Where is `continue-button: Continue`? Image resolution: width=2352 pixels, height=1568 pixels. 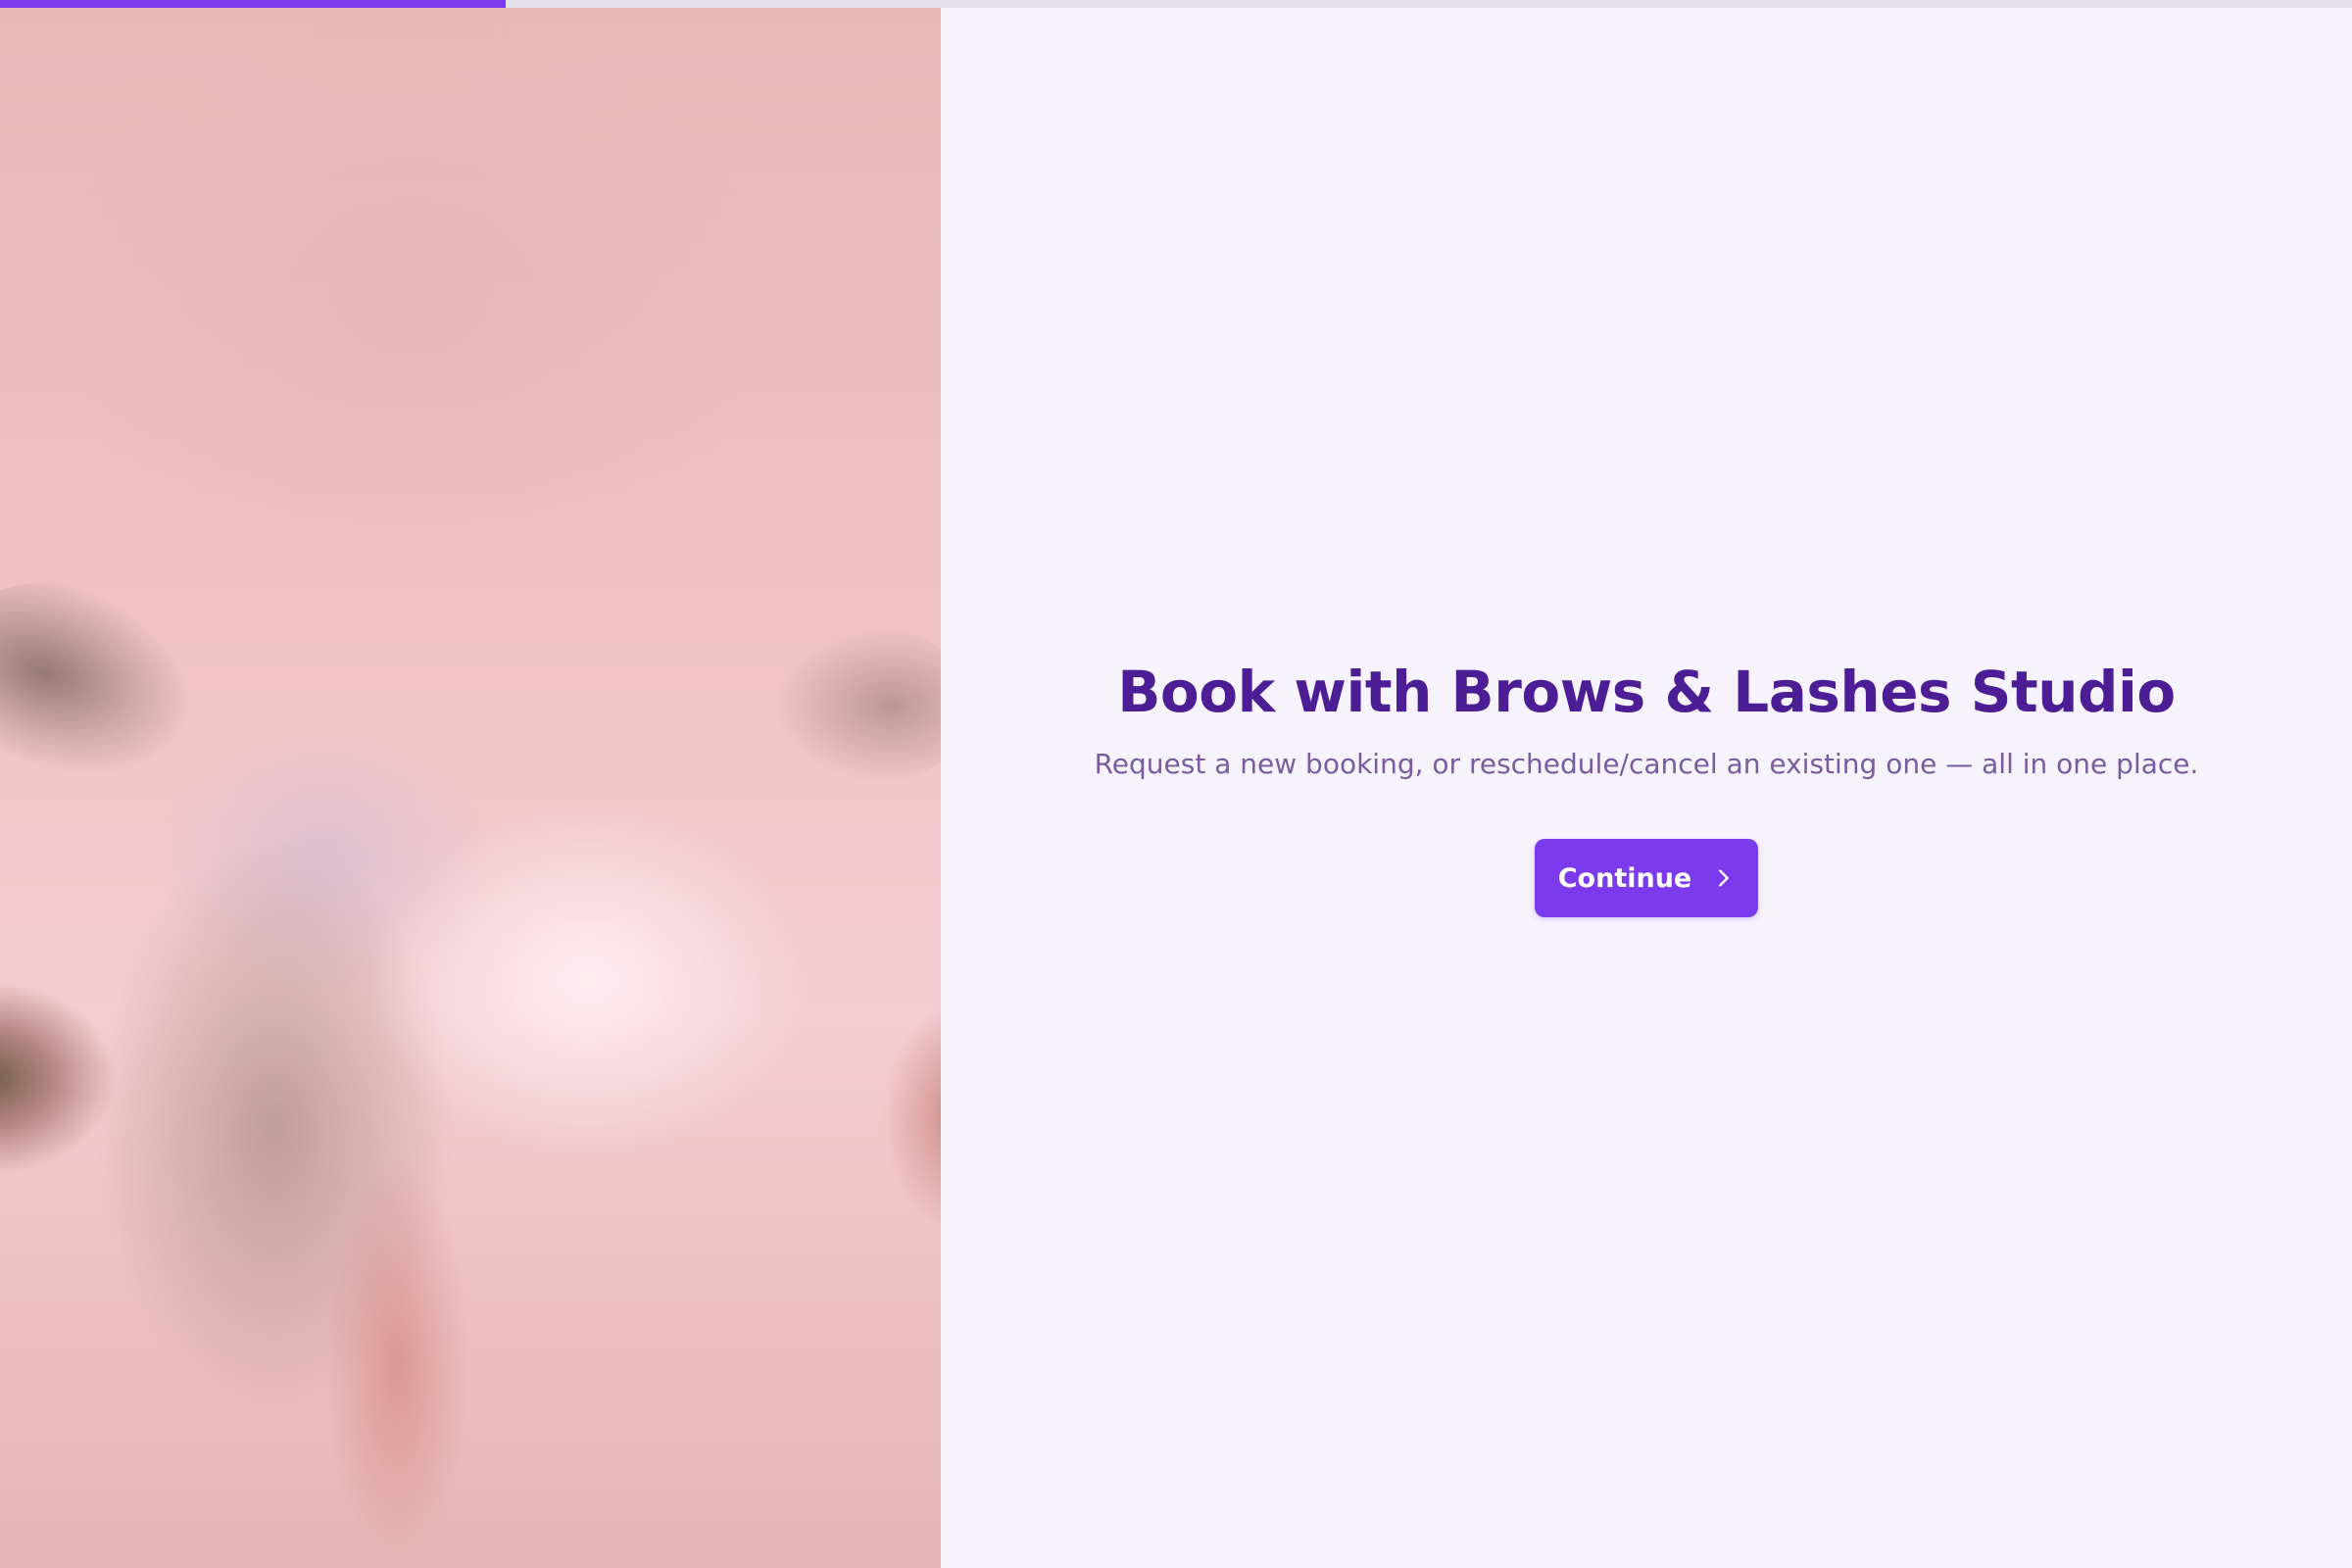 continue-button: Continue is located at coordinates (1646, 878).